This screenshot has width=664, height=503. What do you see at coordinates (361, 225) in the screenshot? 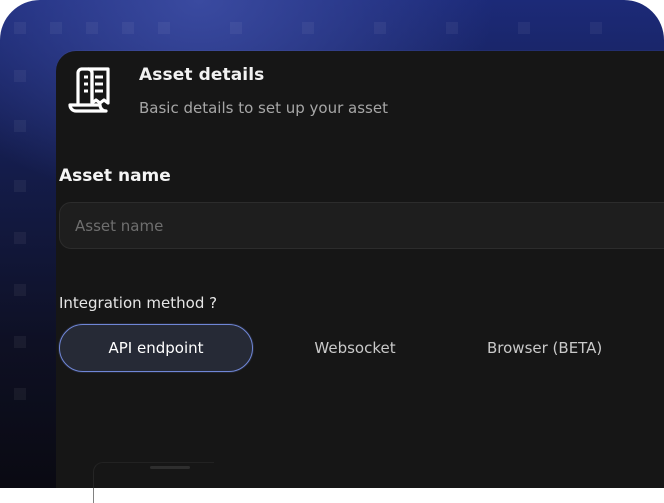
I see `asset-name-input` at bounding box center [361, 225].